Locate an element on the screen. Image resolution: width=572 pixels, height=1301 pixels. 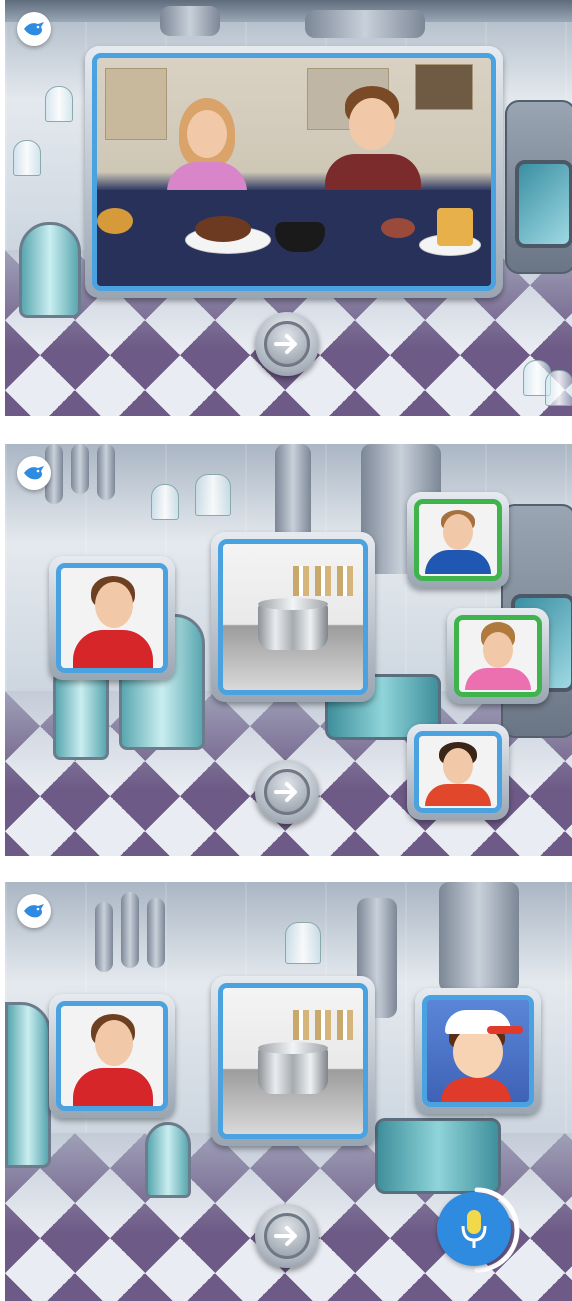
cartoon-avatar-card is located at coordinates (478, 1051).